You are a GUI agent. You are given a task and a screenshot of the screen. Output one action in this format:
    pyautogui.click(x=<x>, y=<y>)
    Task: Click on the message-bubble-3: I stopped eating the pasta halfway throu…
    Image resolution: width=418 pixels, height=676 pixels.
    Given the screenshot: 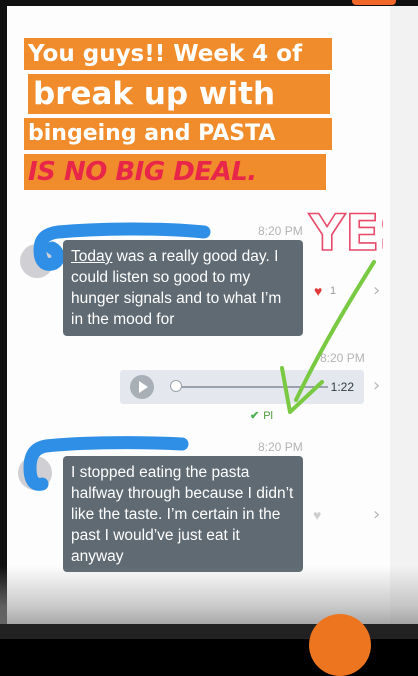 What is the action you would take?
    pyautogui.click(x=183, y=514)
    